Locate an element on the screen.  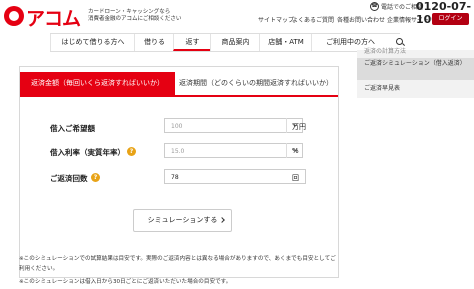
loan-amount-unit: 万円 is located at coordinates (299, 127).